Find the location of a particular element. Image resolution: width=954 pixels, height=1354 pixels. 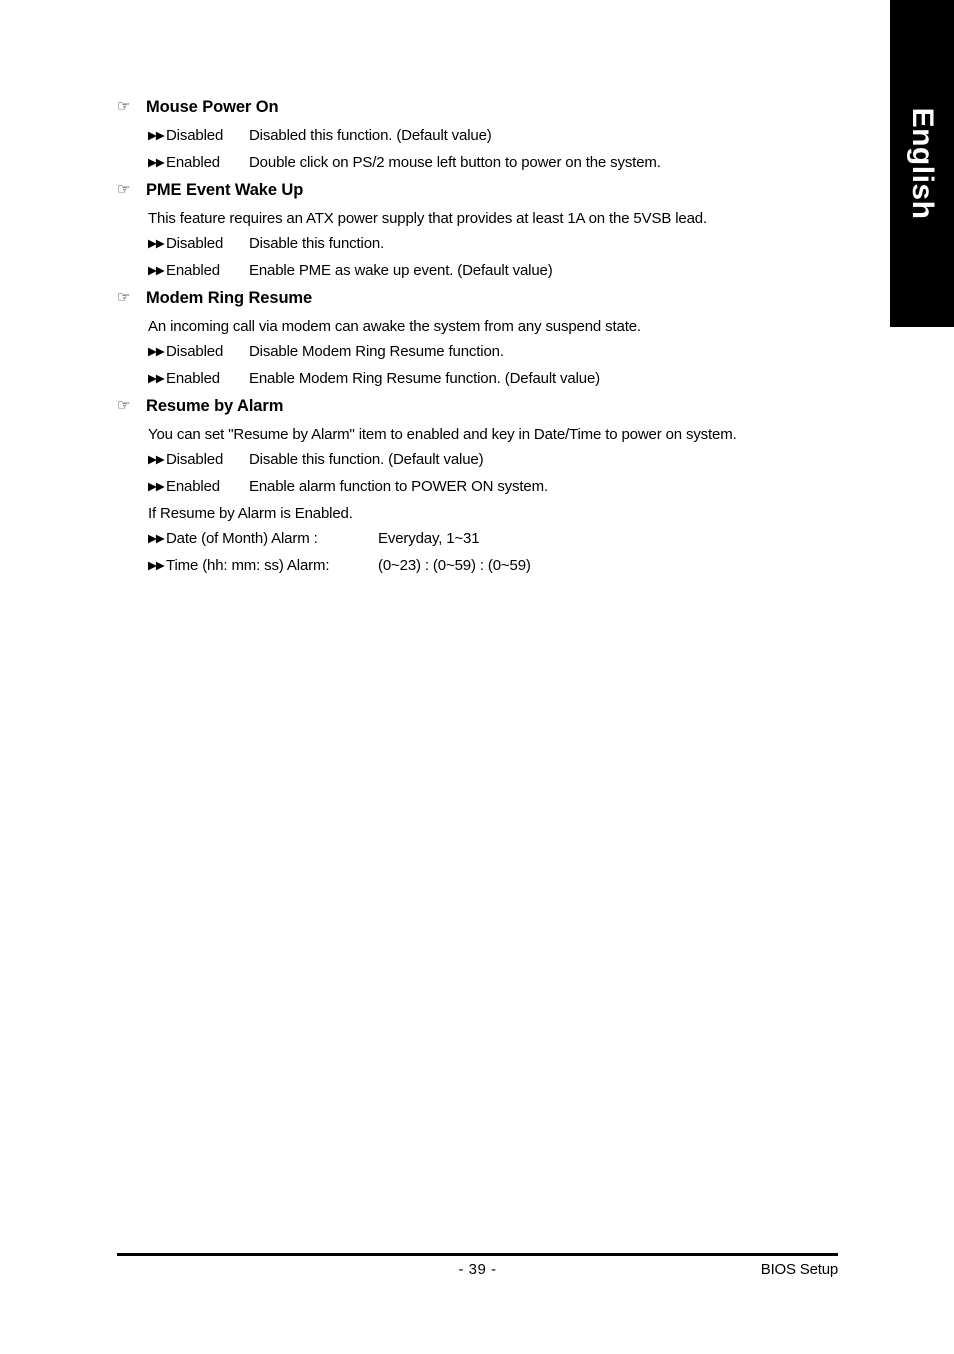

option-label: Date (of Month) Alarm : is located at coordinates (242, 538).